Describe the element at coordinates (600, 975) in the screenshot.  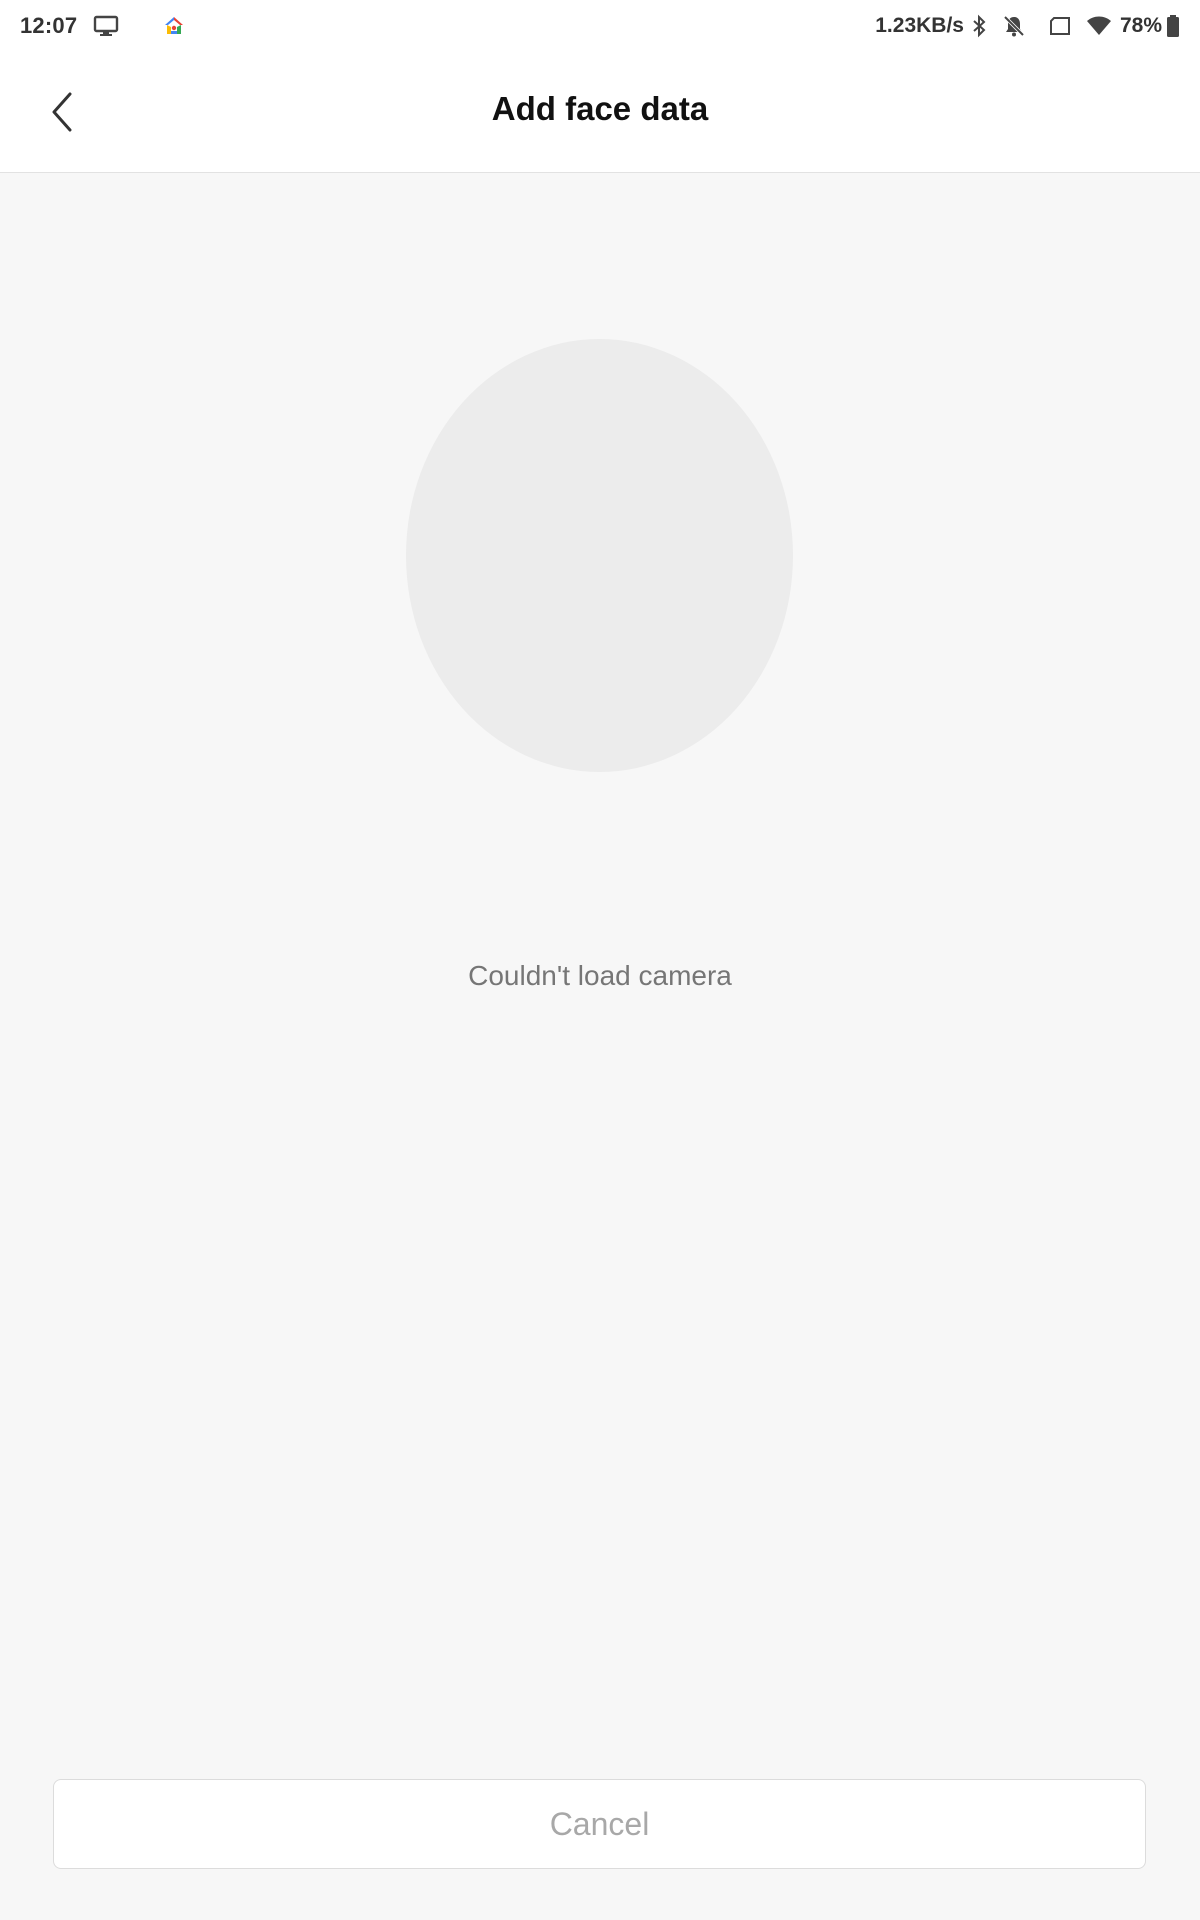
I see `camera-error-message: Couldn't load camera` at that location.